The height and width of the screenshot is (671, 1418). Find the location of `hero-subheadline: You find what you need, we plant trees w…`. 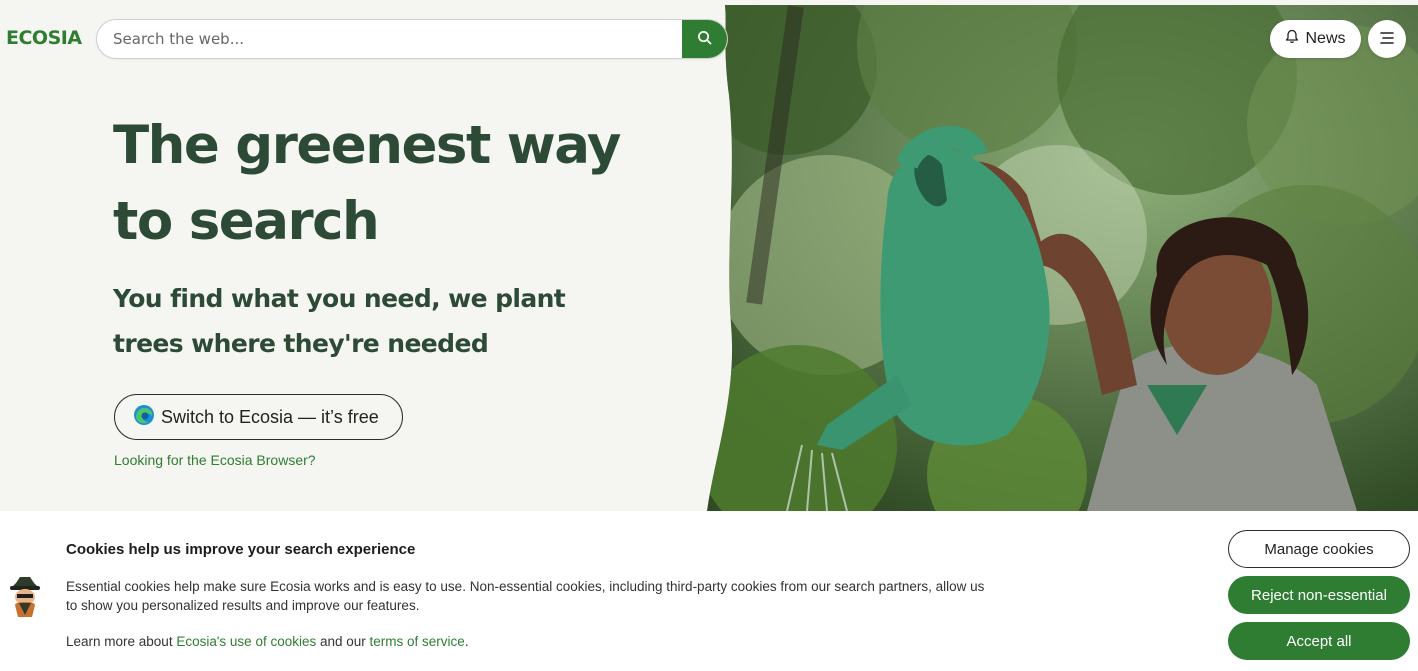

hero-subheadline: You find what you need, we plant trees w… is located at coordinates (373, 321).